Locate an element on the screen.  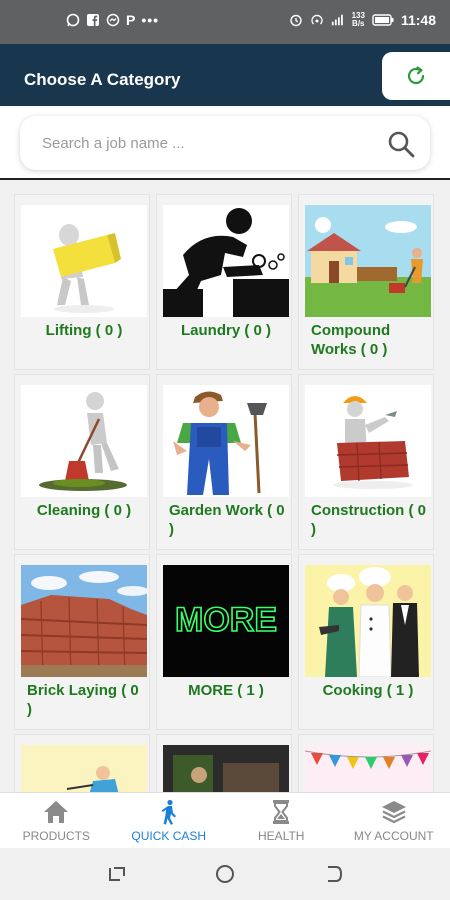
category-card-construction: Construction ( 0 ) is located at coordinates (366, 462).